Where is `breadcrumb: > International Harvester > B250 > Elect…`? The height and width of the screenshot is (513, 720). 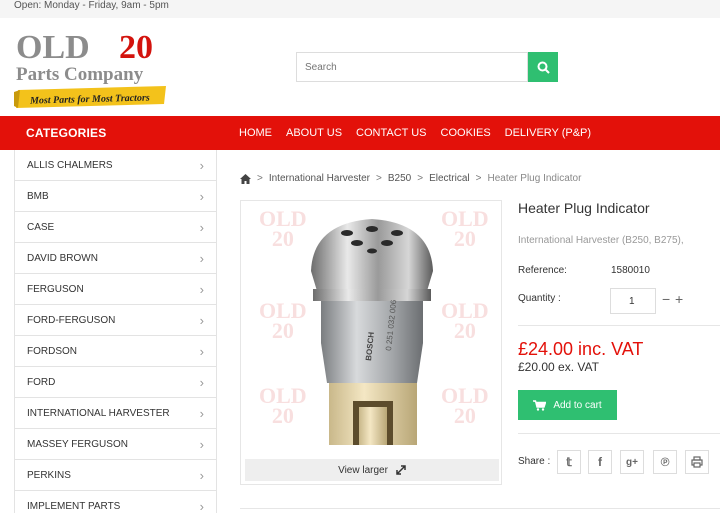
breadcrumb: > International Harvester > B250 > Elect… is located at coordinates (410, 178).